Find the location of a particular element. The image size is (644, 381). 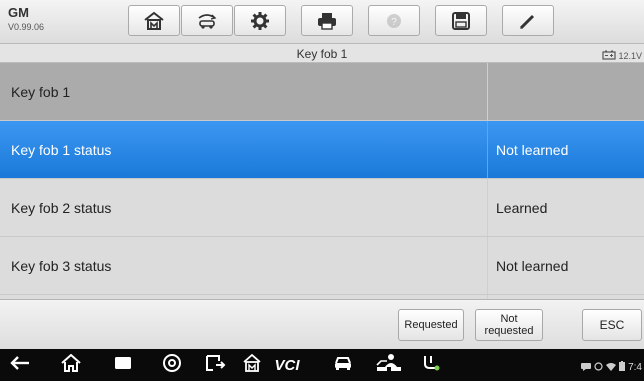

status-circle-icon is located at coordinates (598, 367).